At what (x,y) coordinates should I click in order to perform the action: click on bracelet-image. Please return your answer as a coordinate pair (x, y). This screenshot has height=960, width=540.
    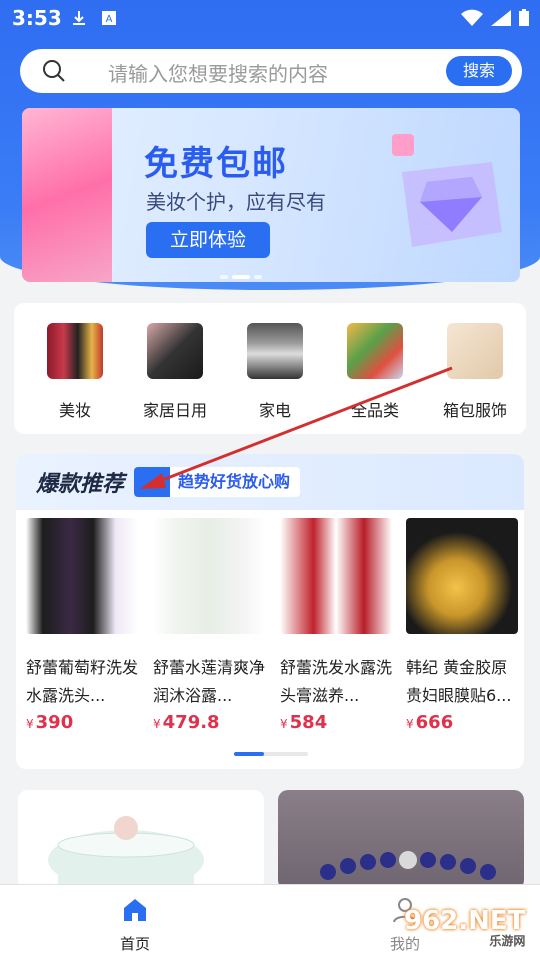
    Looking at the image, I should click on (408, 865).